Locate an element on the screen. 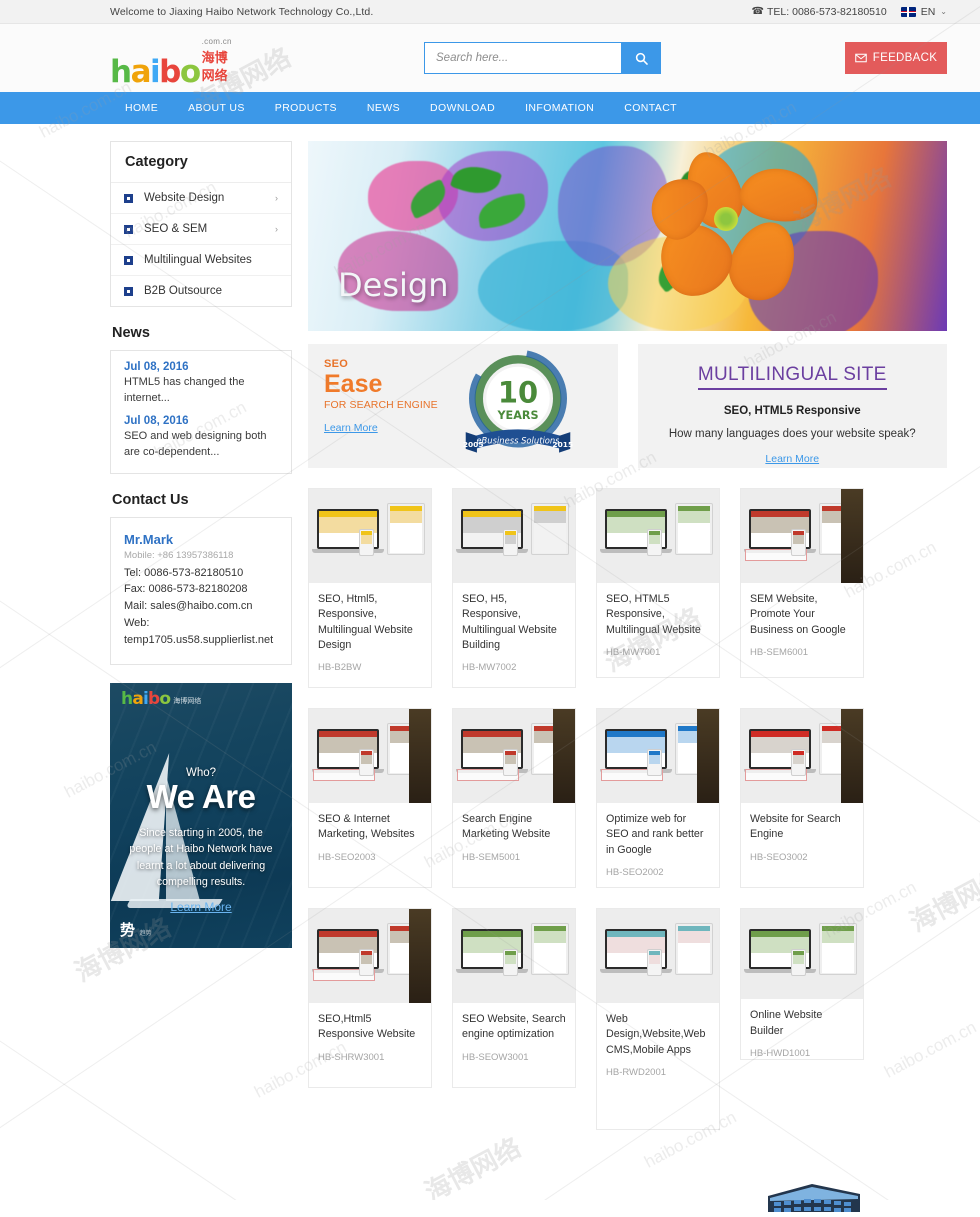 This screenshot has height=1217, width=980. language-label: EN is located at coordinates (928, 12).